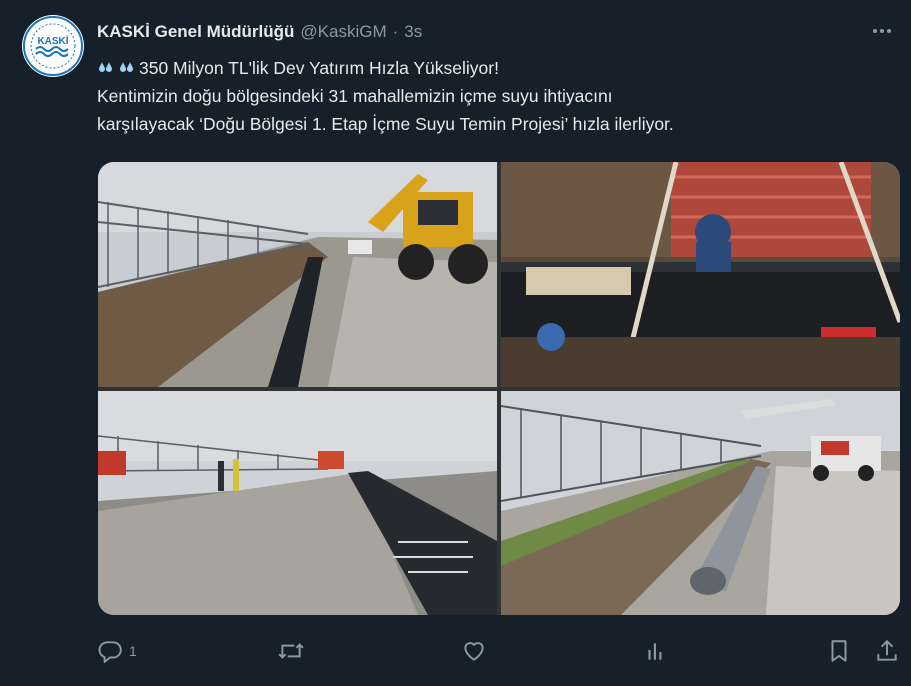 The height and width of the screenshot is (686, 911). I want to click on retweet-icon, so click(291, 651).